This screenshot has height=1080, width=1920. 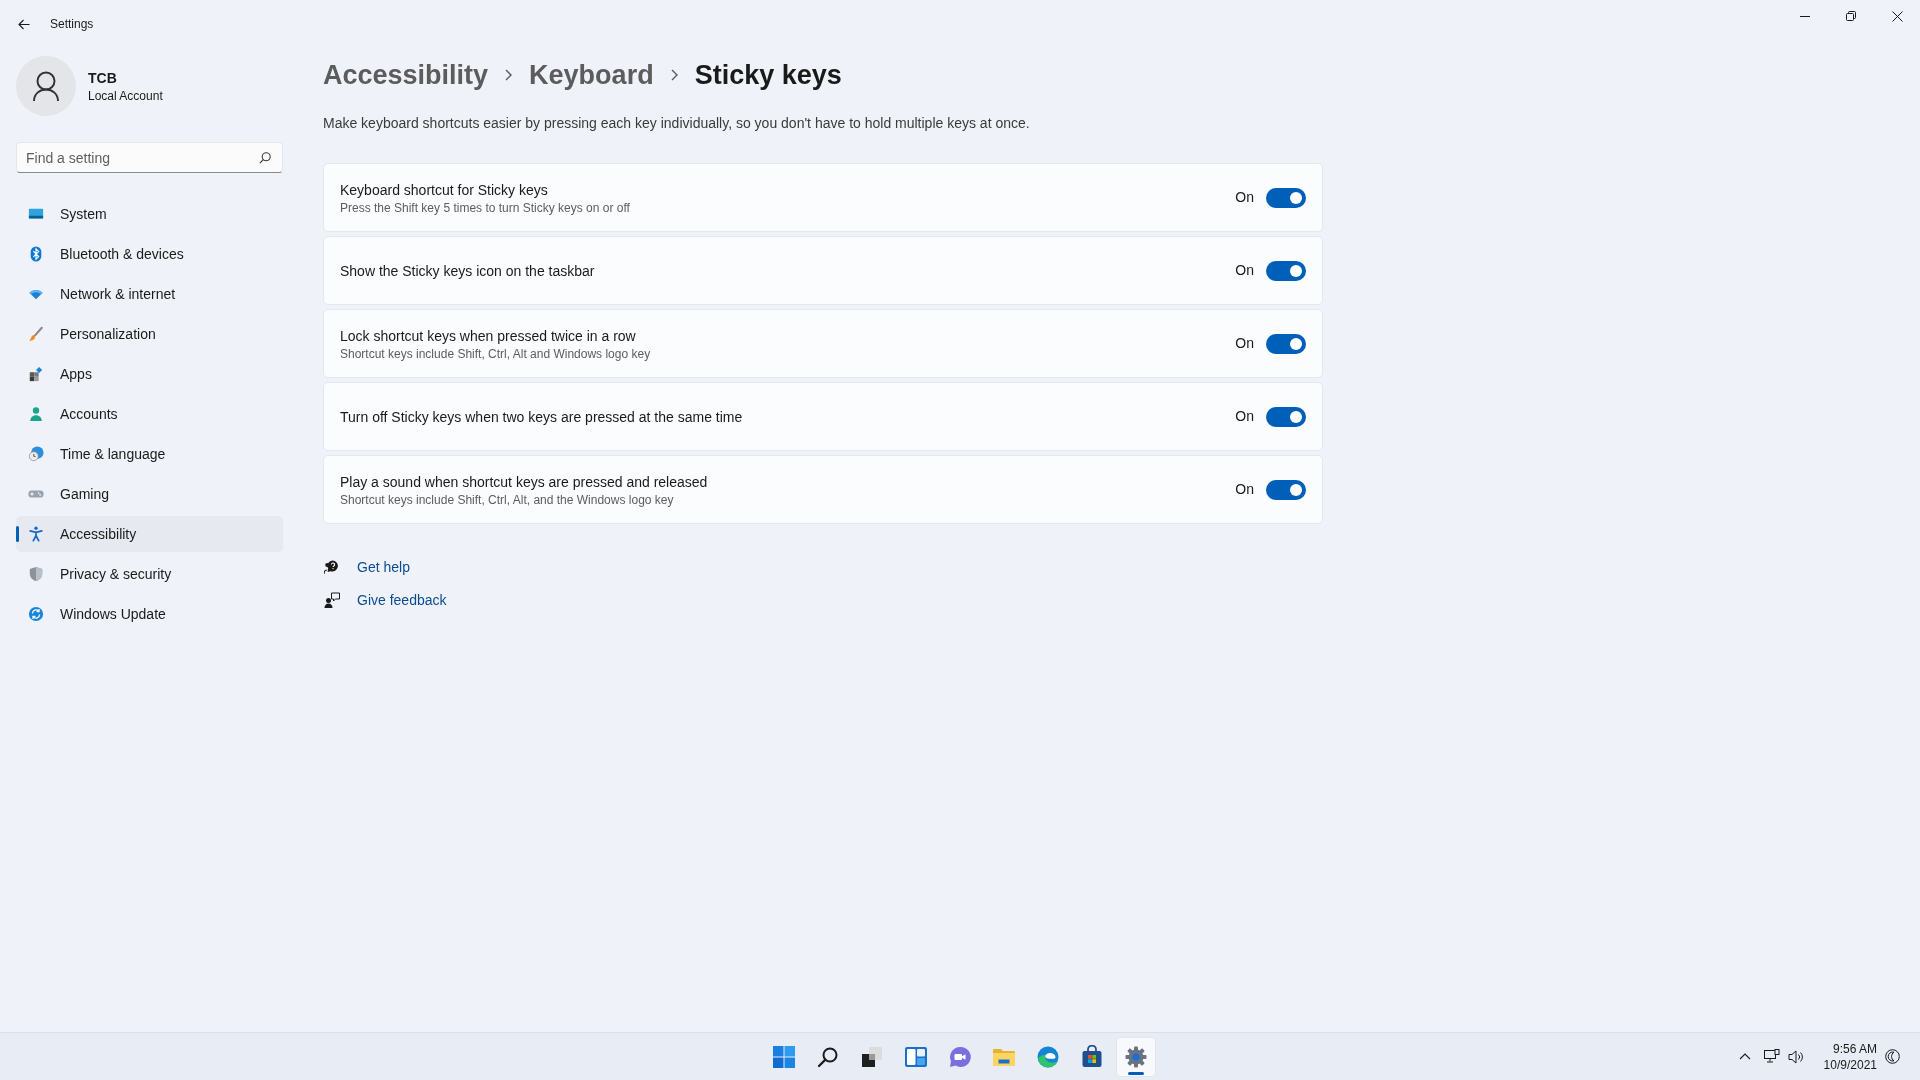 What do you see at coordinates (444, 190) in the screenshot?
I see `setting-title: Keyboard shortcut for Sticky keys` at bounding box center [444, 190].